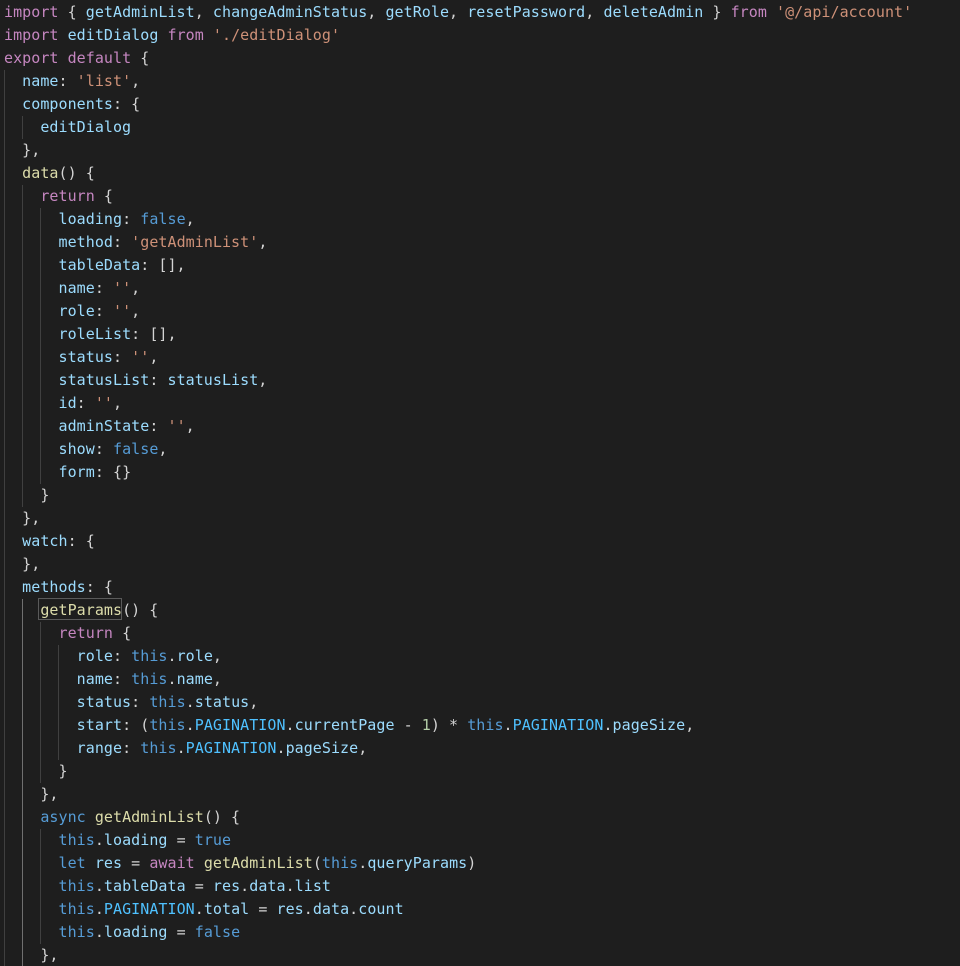  I want to click on code-line: import editDialog from './editDialog', so click(172, 35).